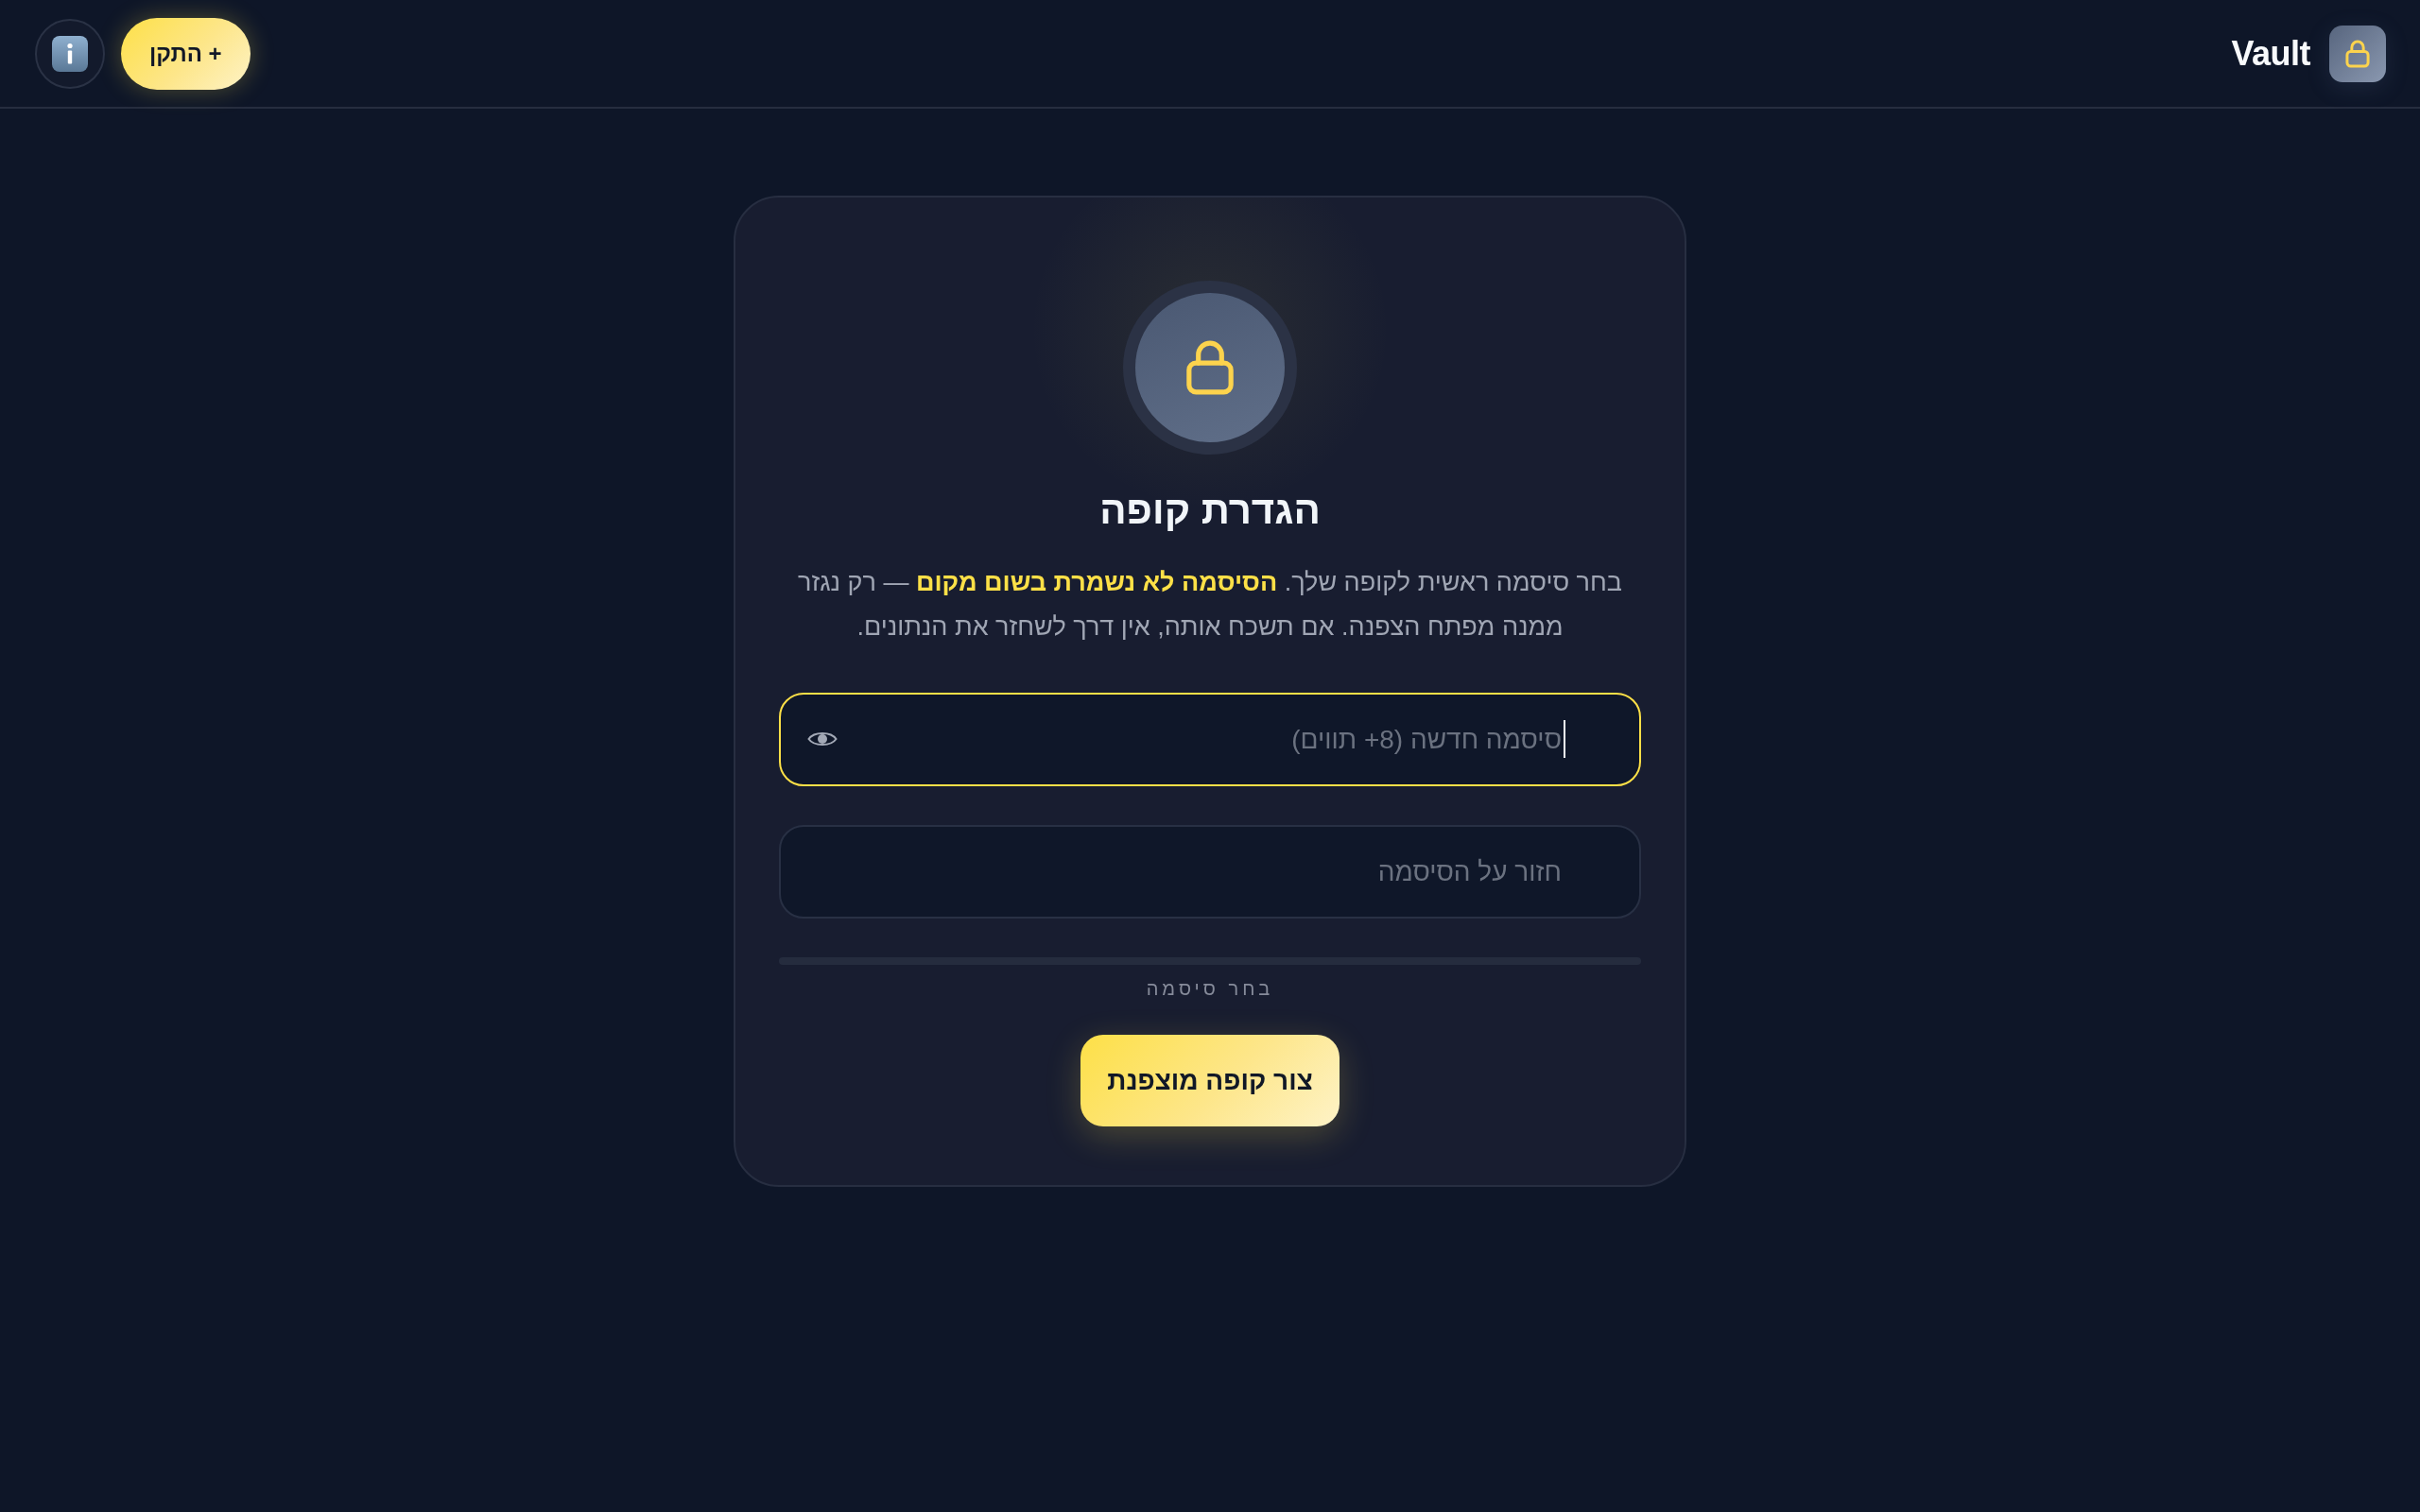  I want to click on description-text: בחר סיסמה ראשית לקופה שלך. הסיסמה לא נשמרת בשום מקום — רק נגזר ממנה מפתח הצפנה. אם תשכח אותה, אין דרך לשחזר את הנתונים., so click(1210, 605).